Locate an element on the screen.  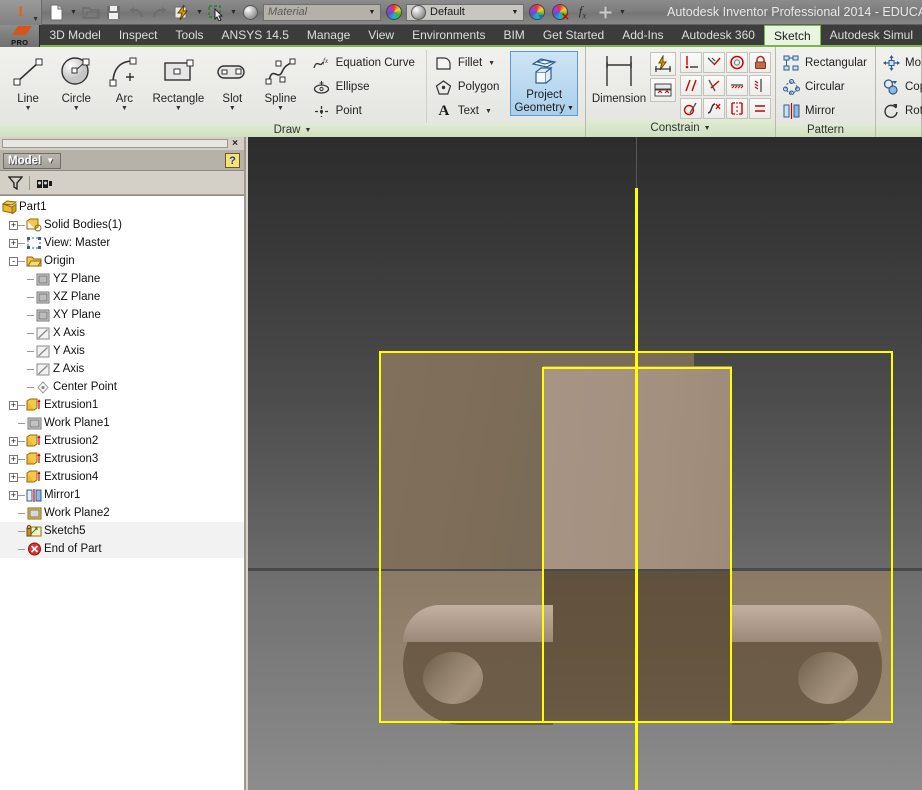
perpendicular-constraint-icon is located at coordinates (714, 85).